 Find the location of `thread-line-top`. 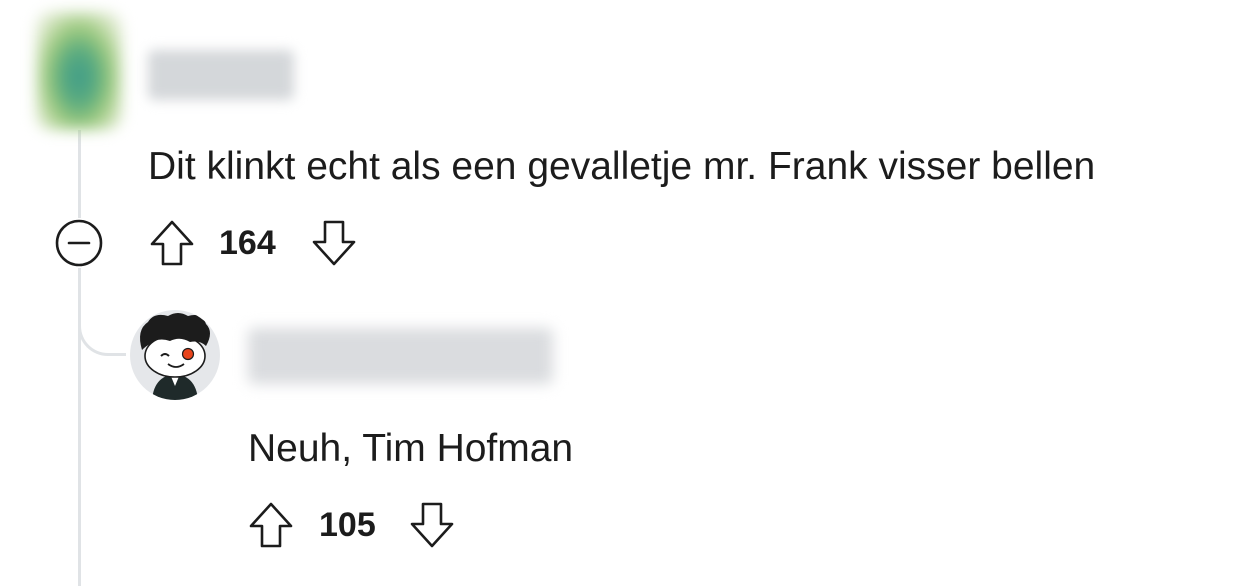

thread-line-top is located at coordinates (79, 174).